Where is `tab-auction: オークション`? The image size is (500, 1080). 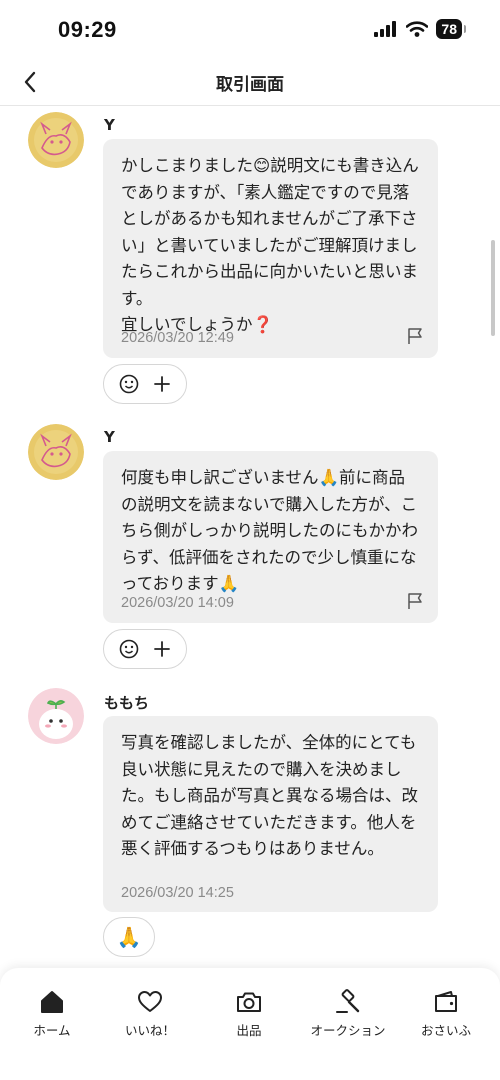
tab-auction: オークション is located at coordinates (348, 1013).